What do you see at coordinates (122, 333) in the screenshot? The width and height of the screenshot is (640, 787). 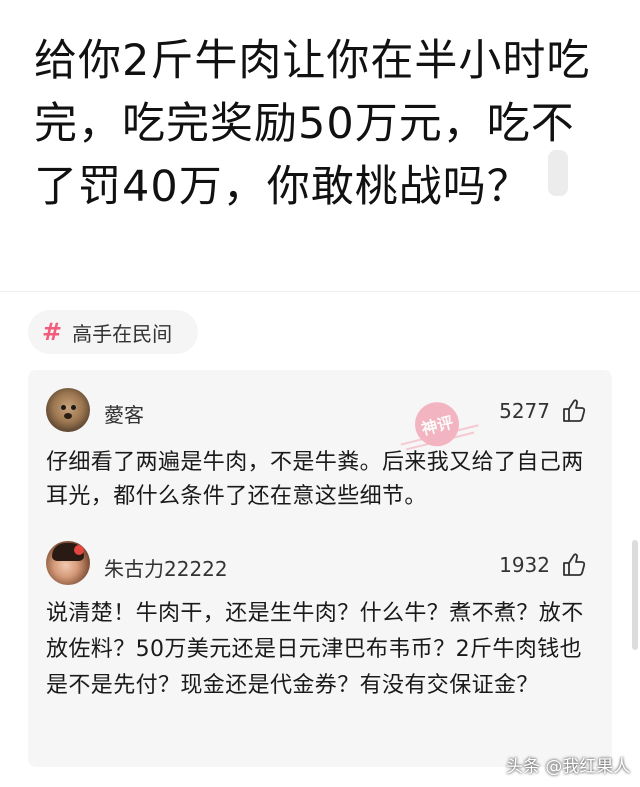 I see `topic-label: 高手在民间` at bounding box center [122, 333].